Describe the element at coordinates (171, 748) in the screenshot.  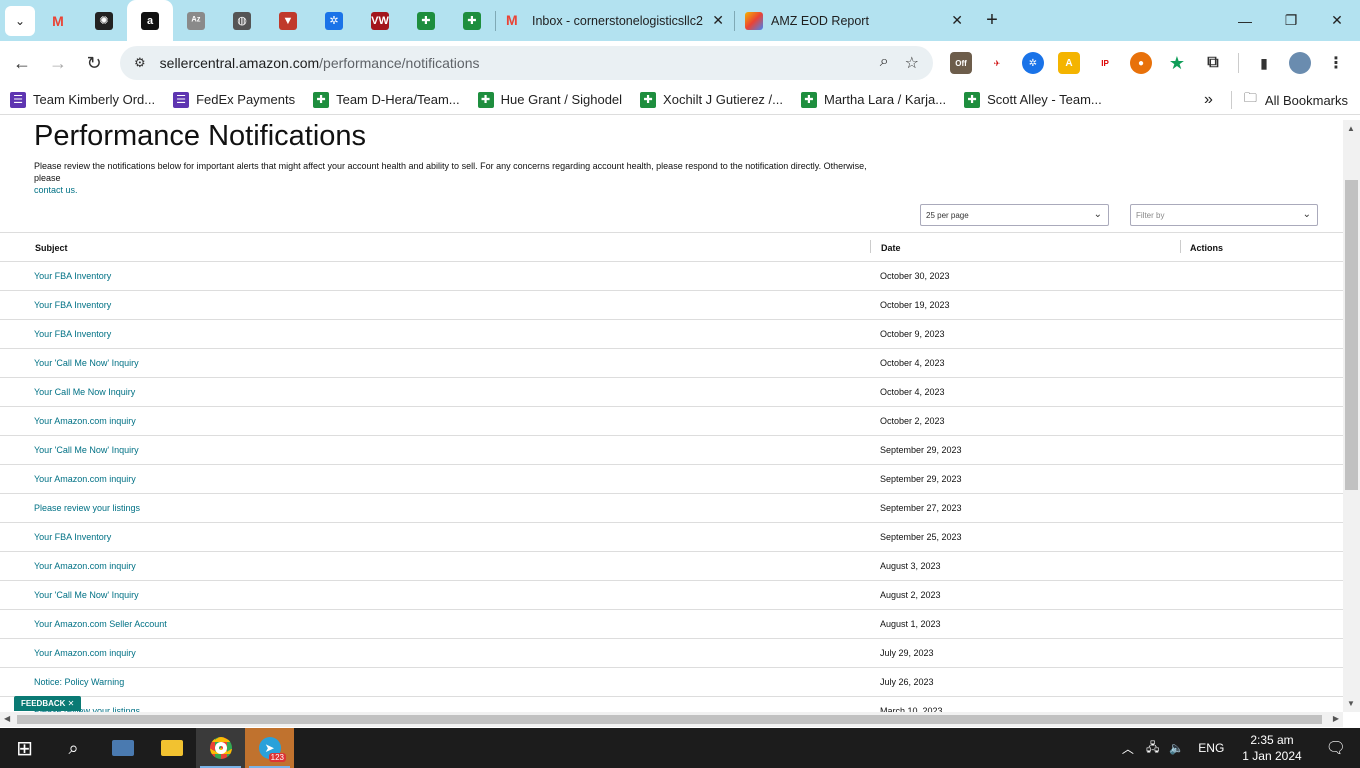
I see `file-explorer-icon` at that location.